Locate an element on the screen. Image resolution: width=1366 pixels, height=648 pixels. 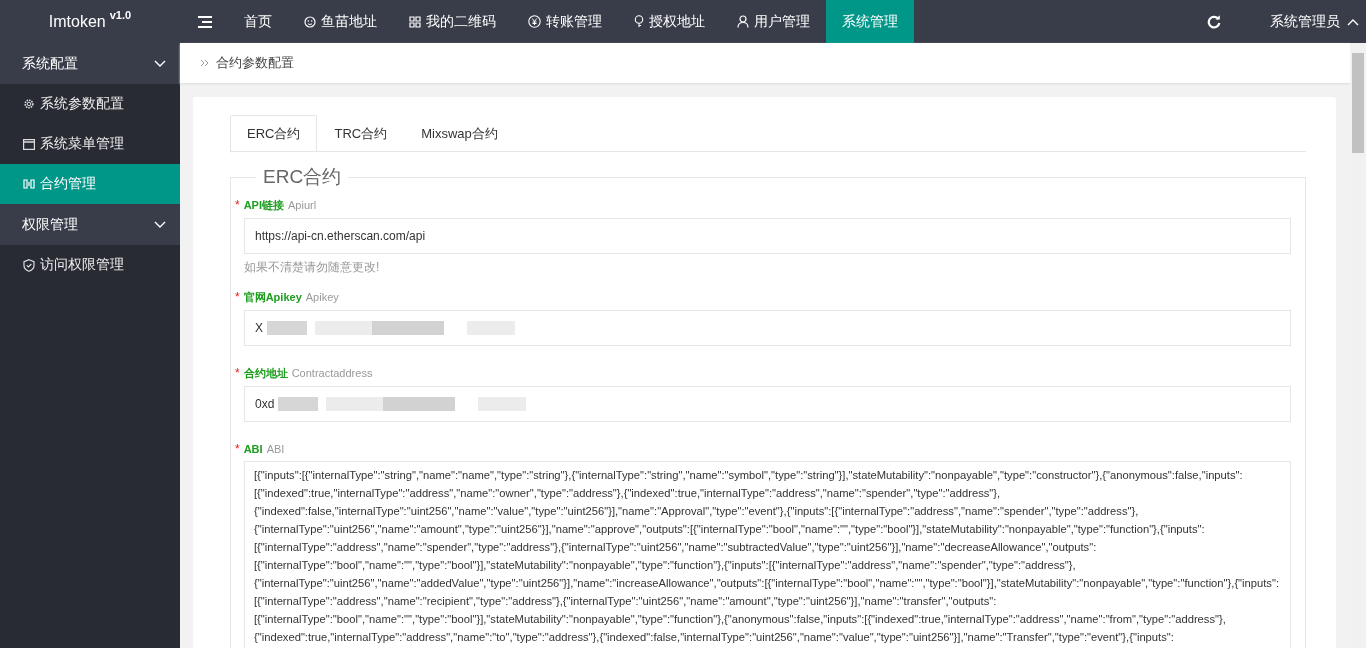
input-field: X is located at coordinates (767, 328).